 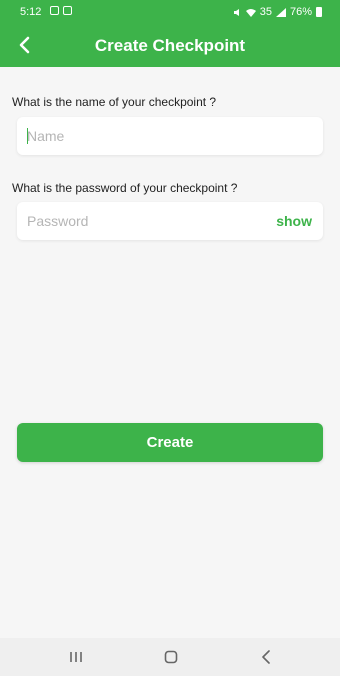 I want to click on name-field, so click(x=170, y=136).